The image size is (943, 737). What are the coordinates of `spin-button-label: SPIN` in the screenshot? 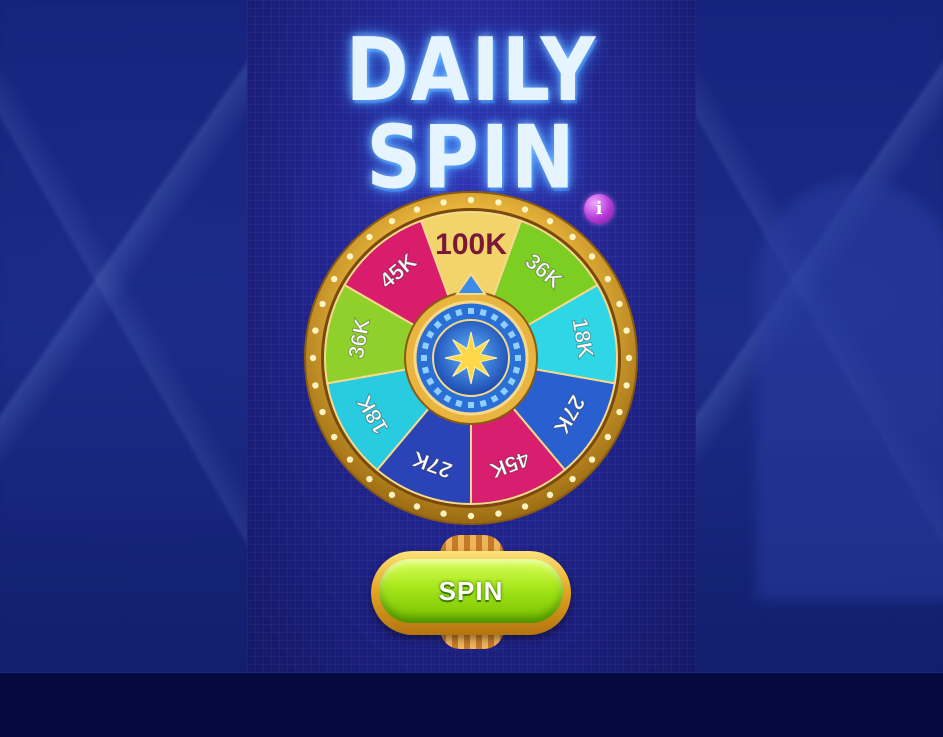 It's located at (471, 591).